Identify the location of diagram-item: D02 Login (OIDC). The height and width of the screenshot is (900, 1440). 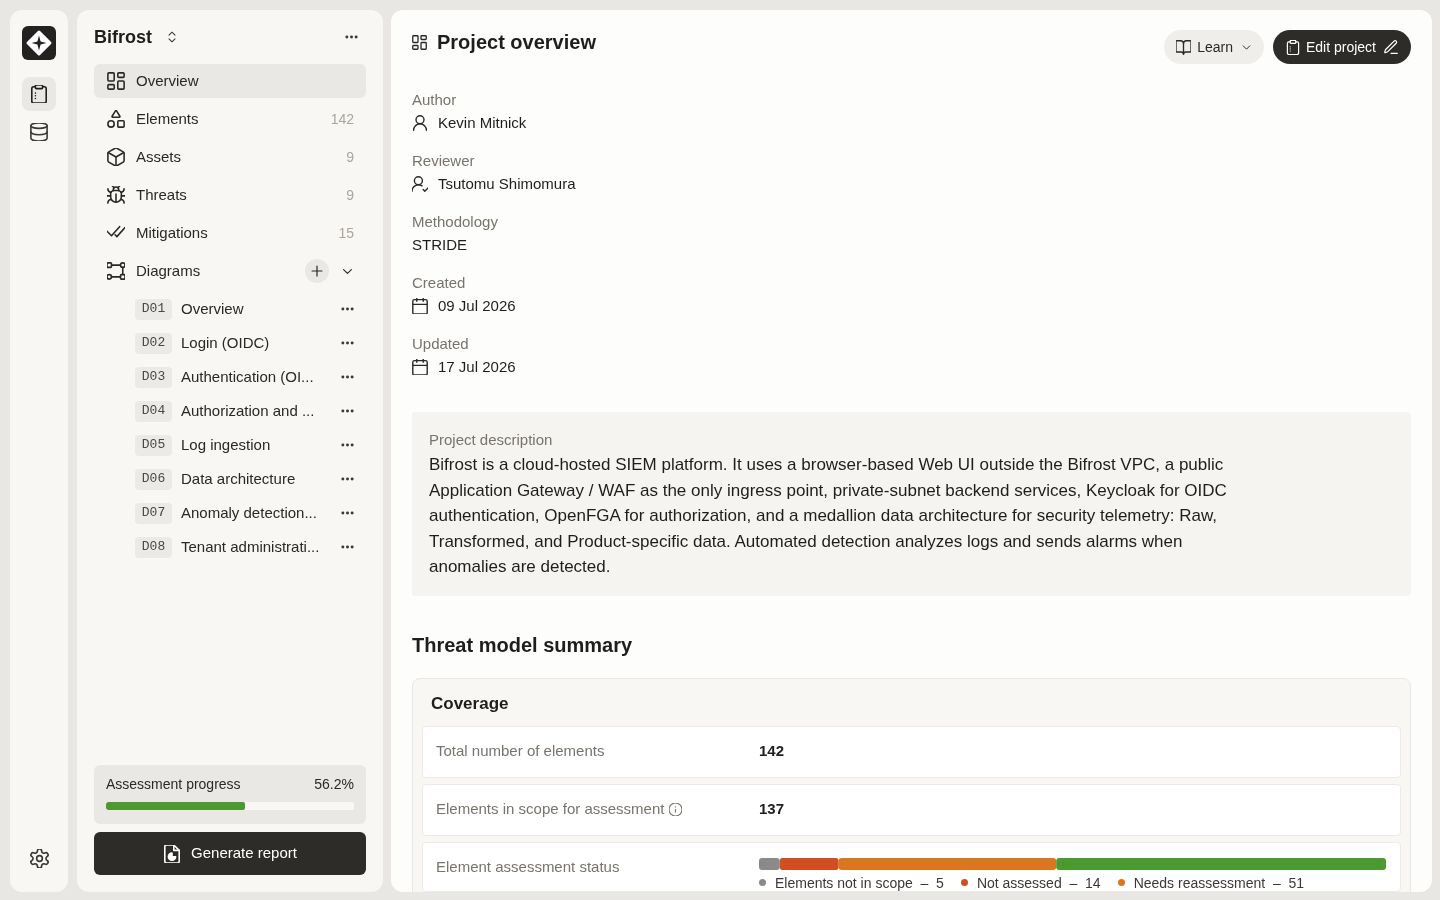
(230, 343).